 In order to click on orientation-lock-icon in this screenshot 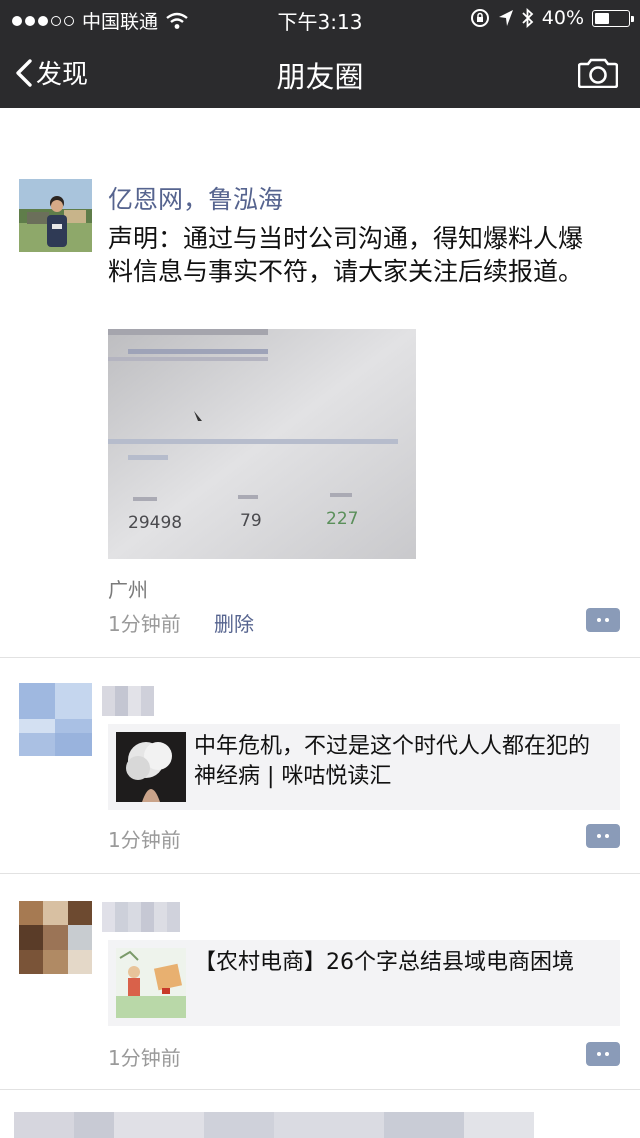, I will do `click(479, 18)`.